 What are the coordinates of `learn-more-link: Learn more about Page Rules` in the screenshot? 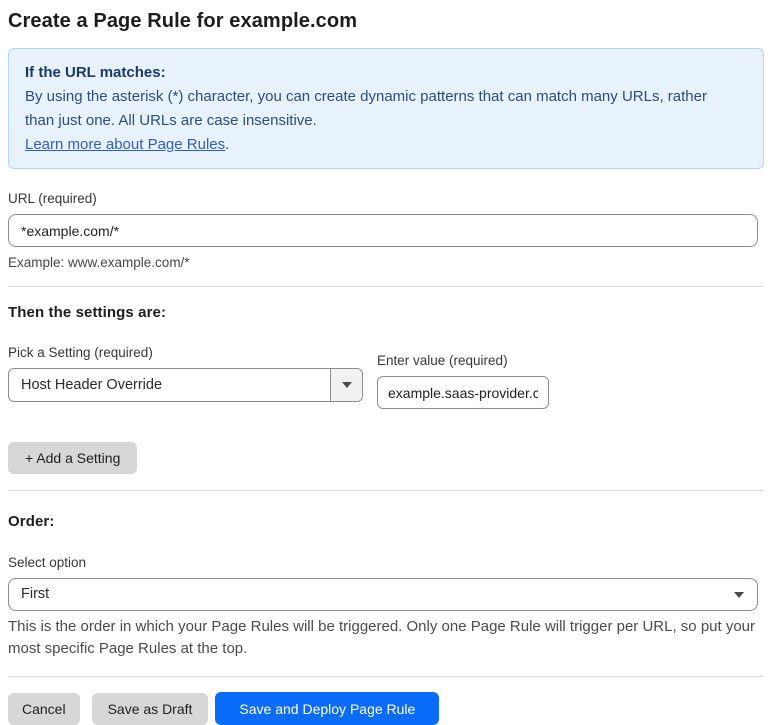 It's located at (125, 144).